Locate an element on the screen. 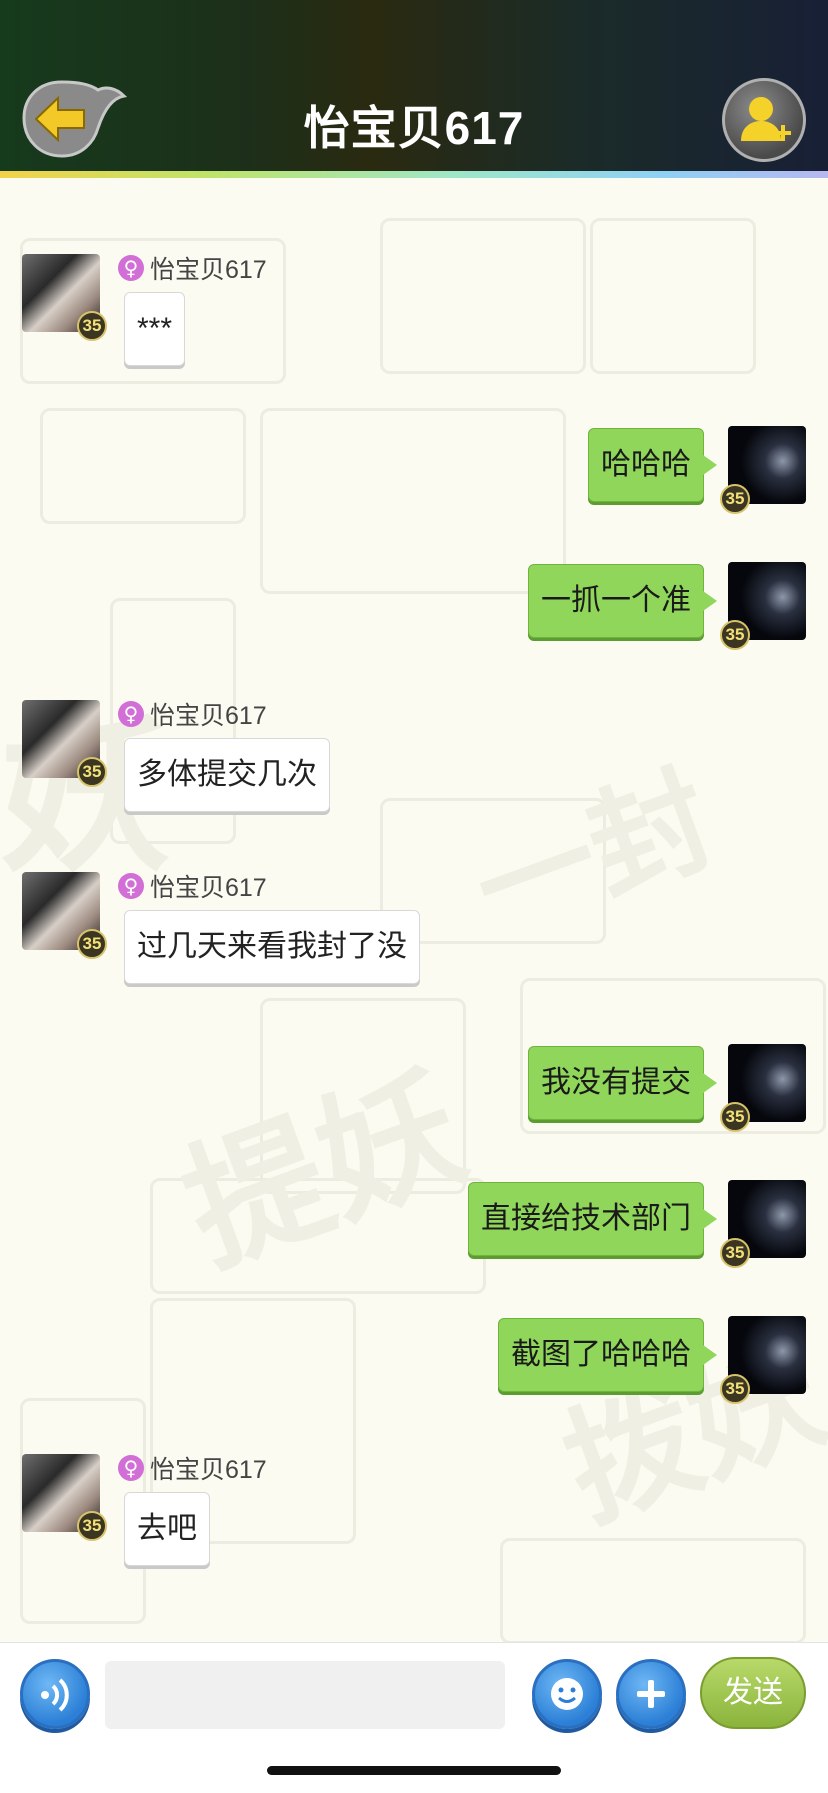 This screenshot has height=1793, width=828. plus-button is located at coordinates (651, 1694).